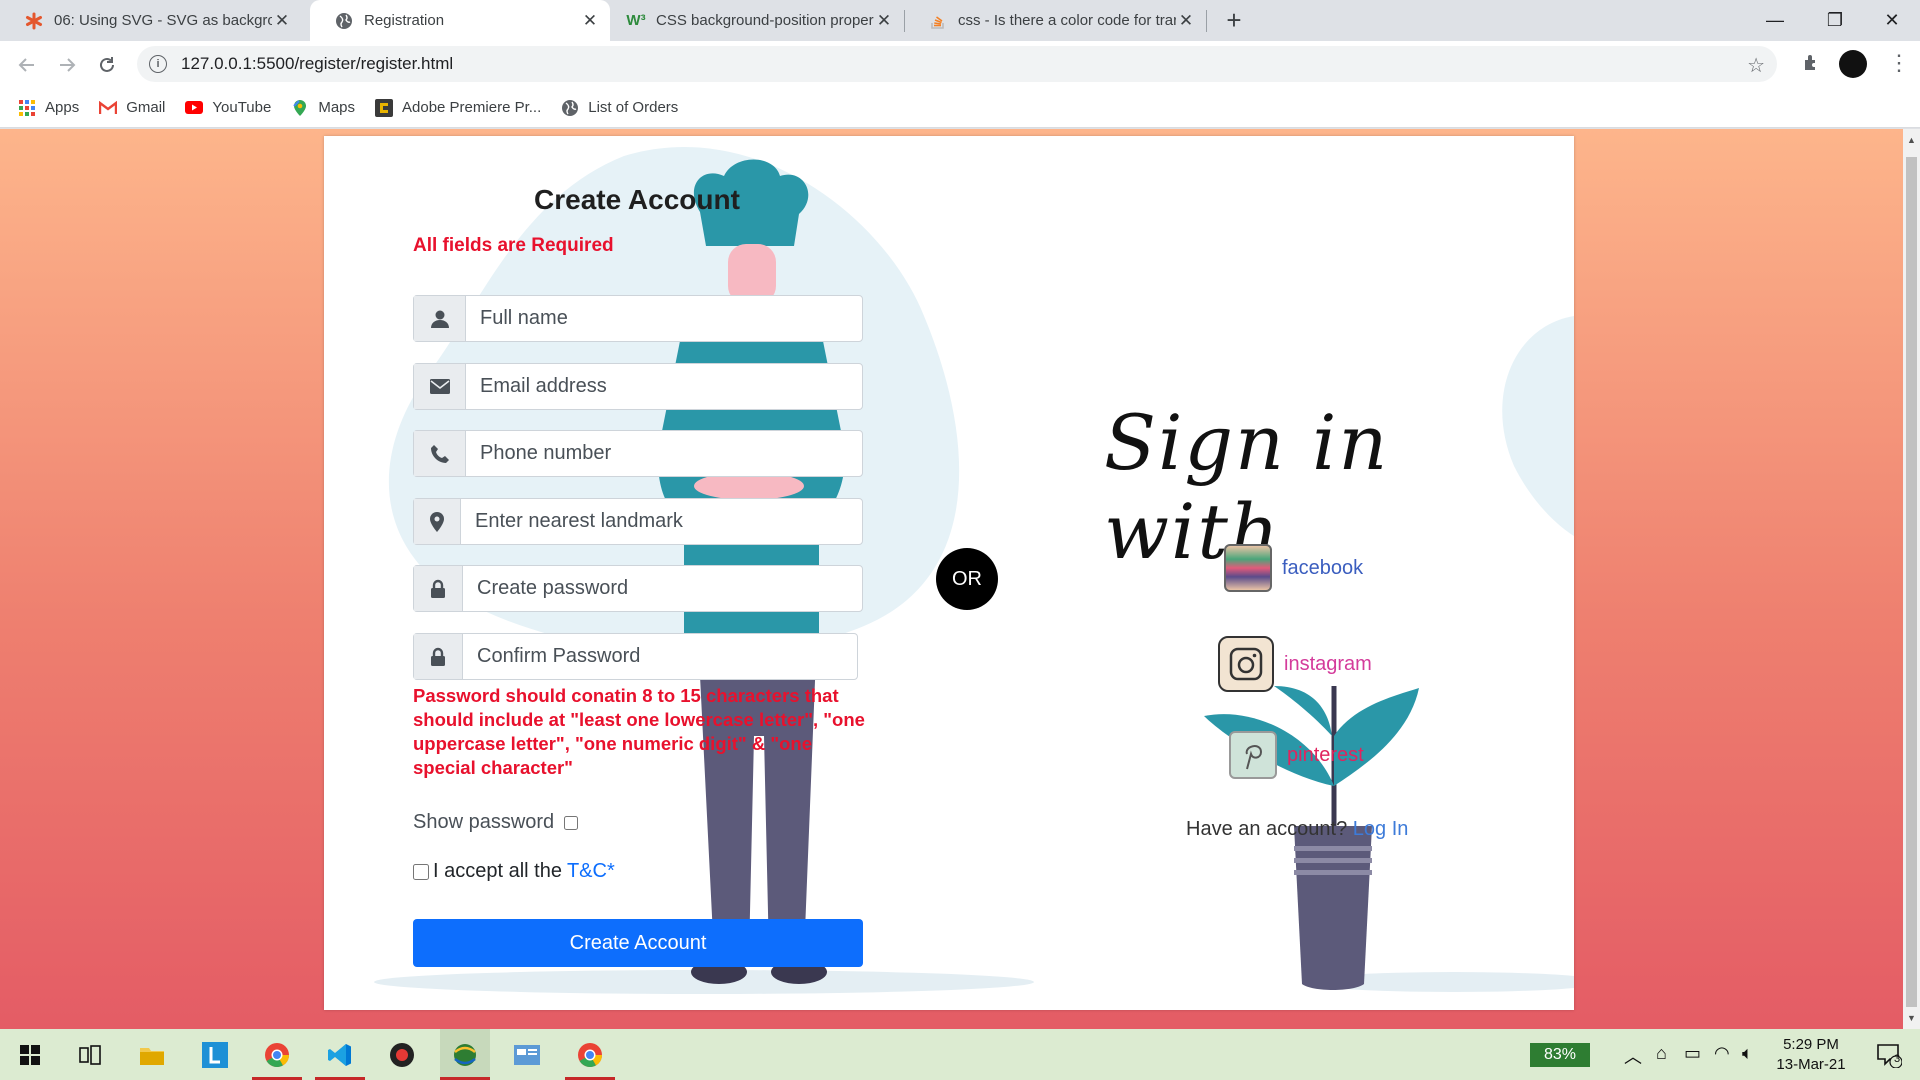 This screenshot has width=1920, height=1080. What do you see at coordinates (1296, 755) in the screenshot?
I see `pinterest-link: pinterest` at bounding box center [1296, 755].